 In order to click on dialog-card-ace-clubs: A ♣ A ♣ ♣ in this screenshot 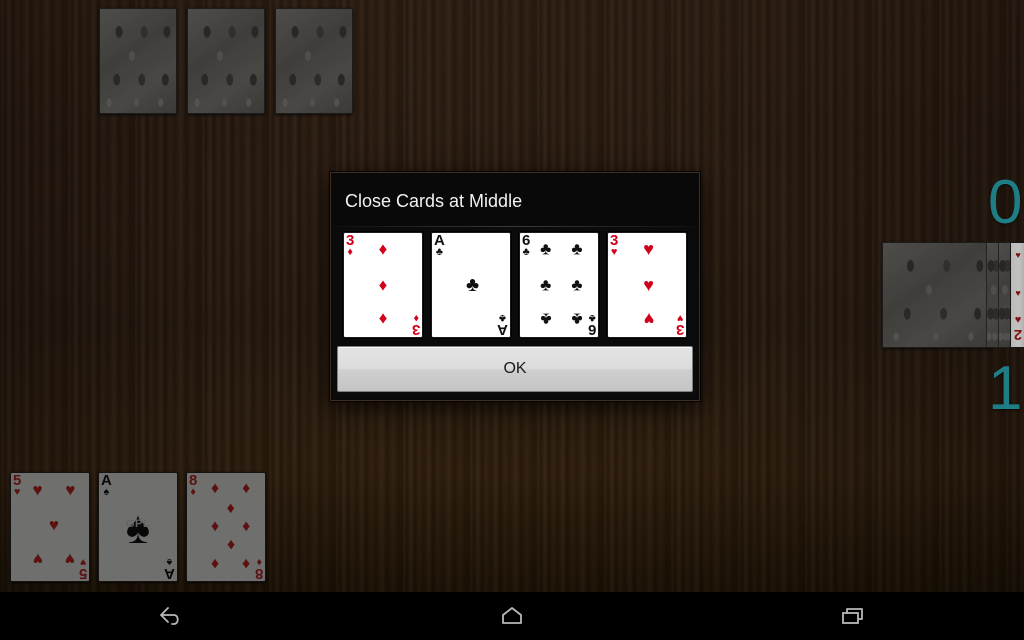, I will do `click(471, 285)`.